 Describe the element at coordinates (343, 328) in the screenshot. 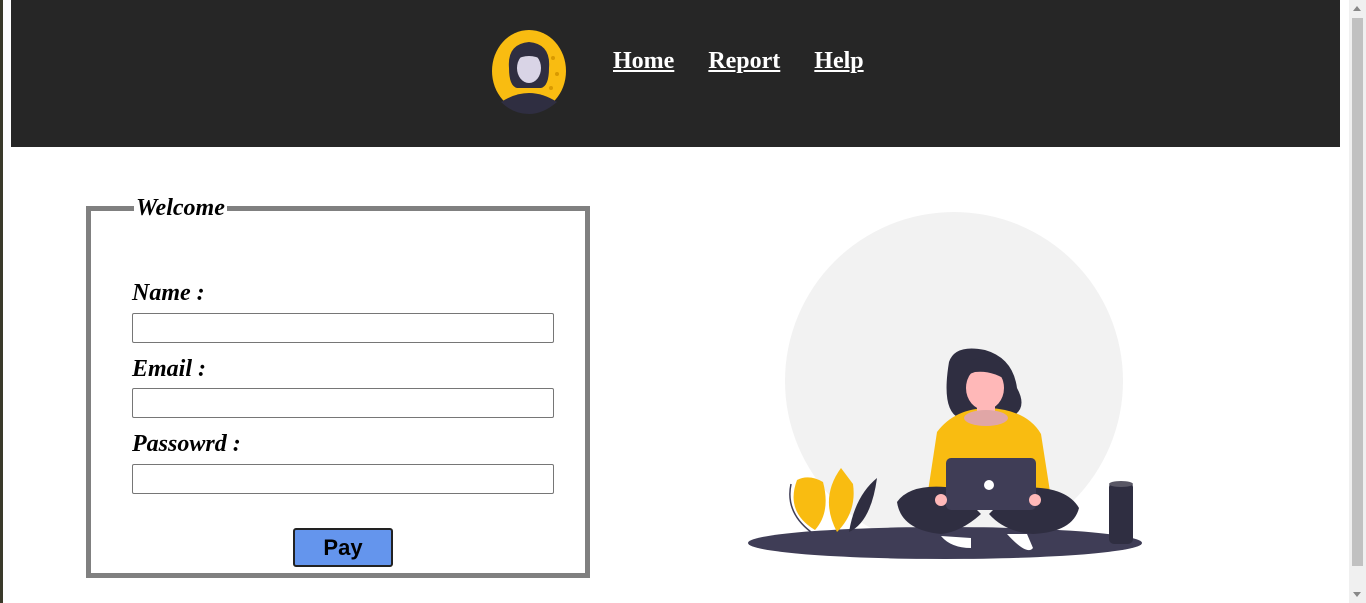

I see `name-input` at that location.